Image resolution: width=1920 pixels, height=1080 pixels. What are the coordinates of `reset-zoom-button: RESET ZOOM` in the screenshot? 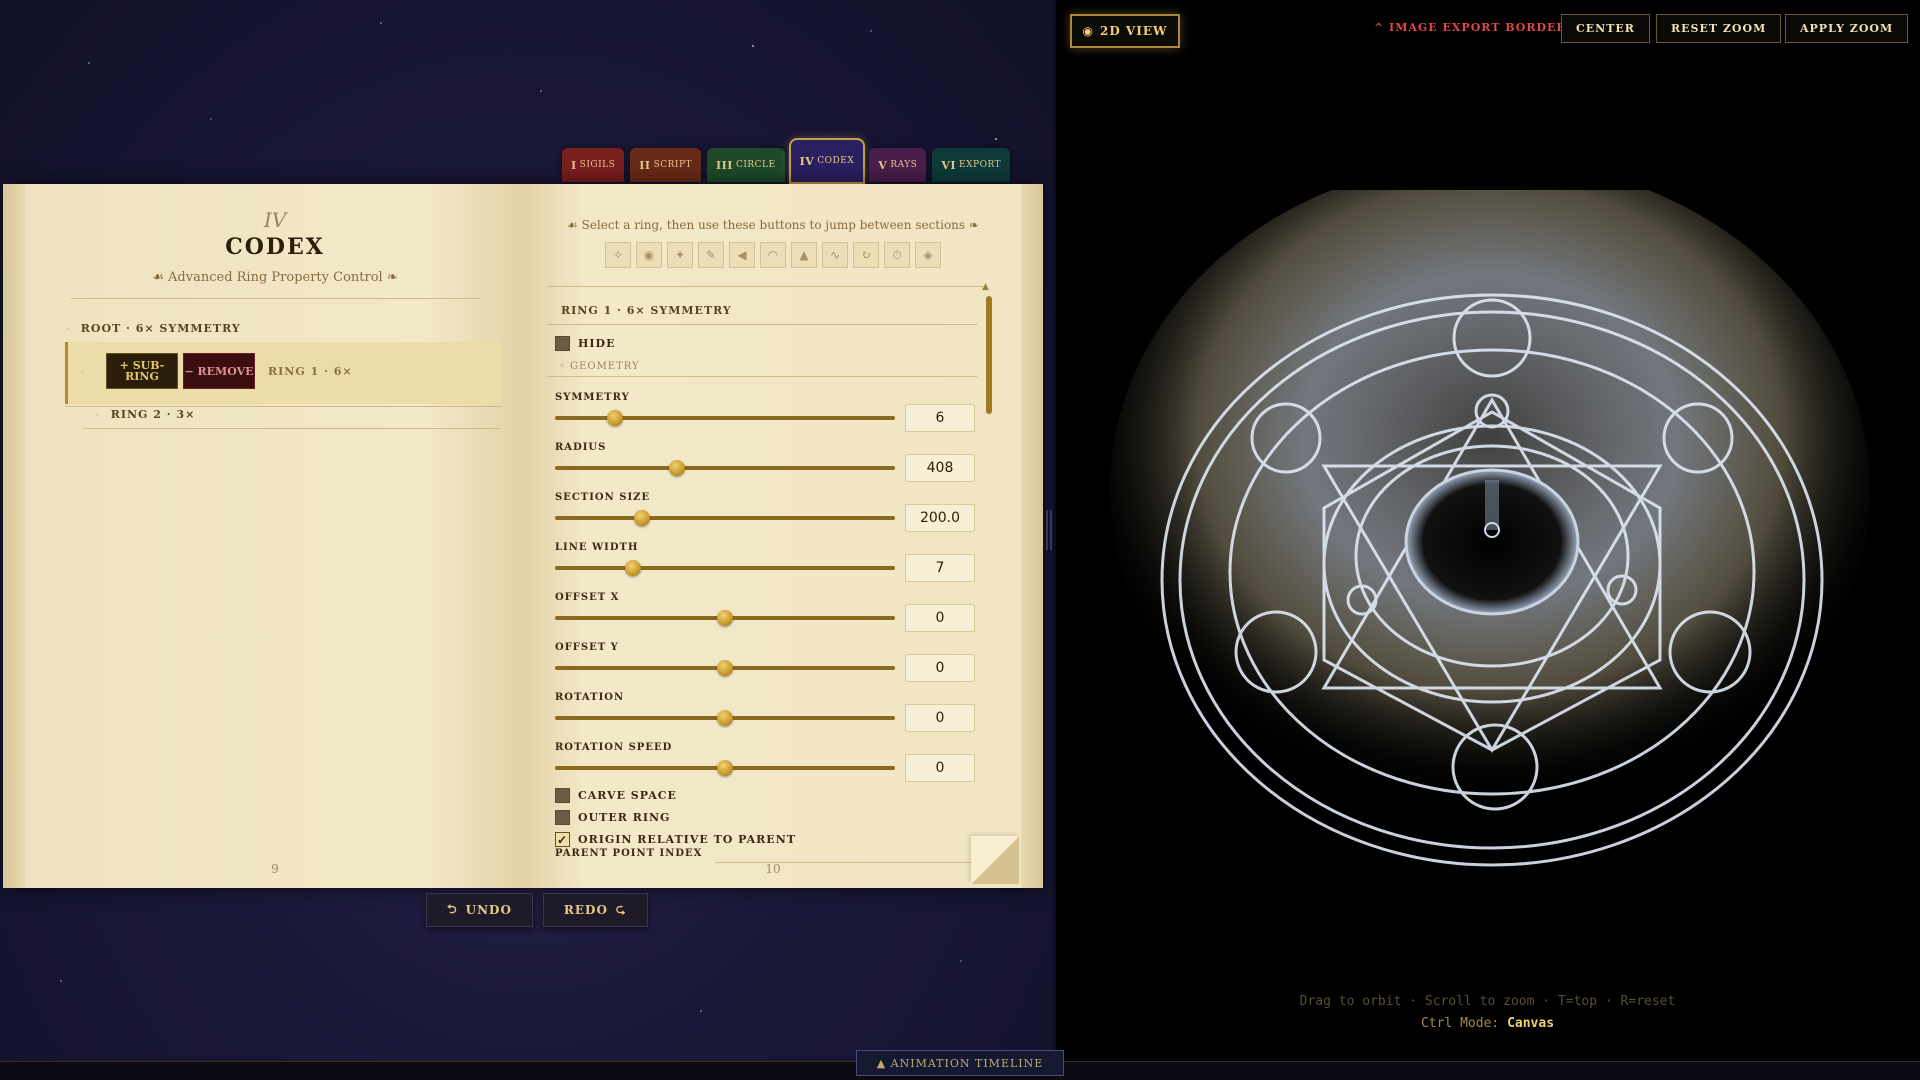 It's located at (1719, 28).